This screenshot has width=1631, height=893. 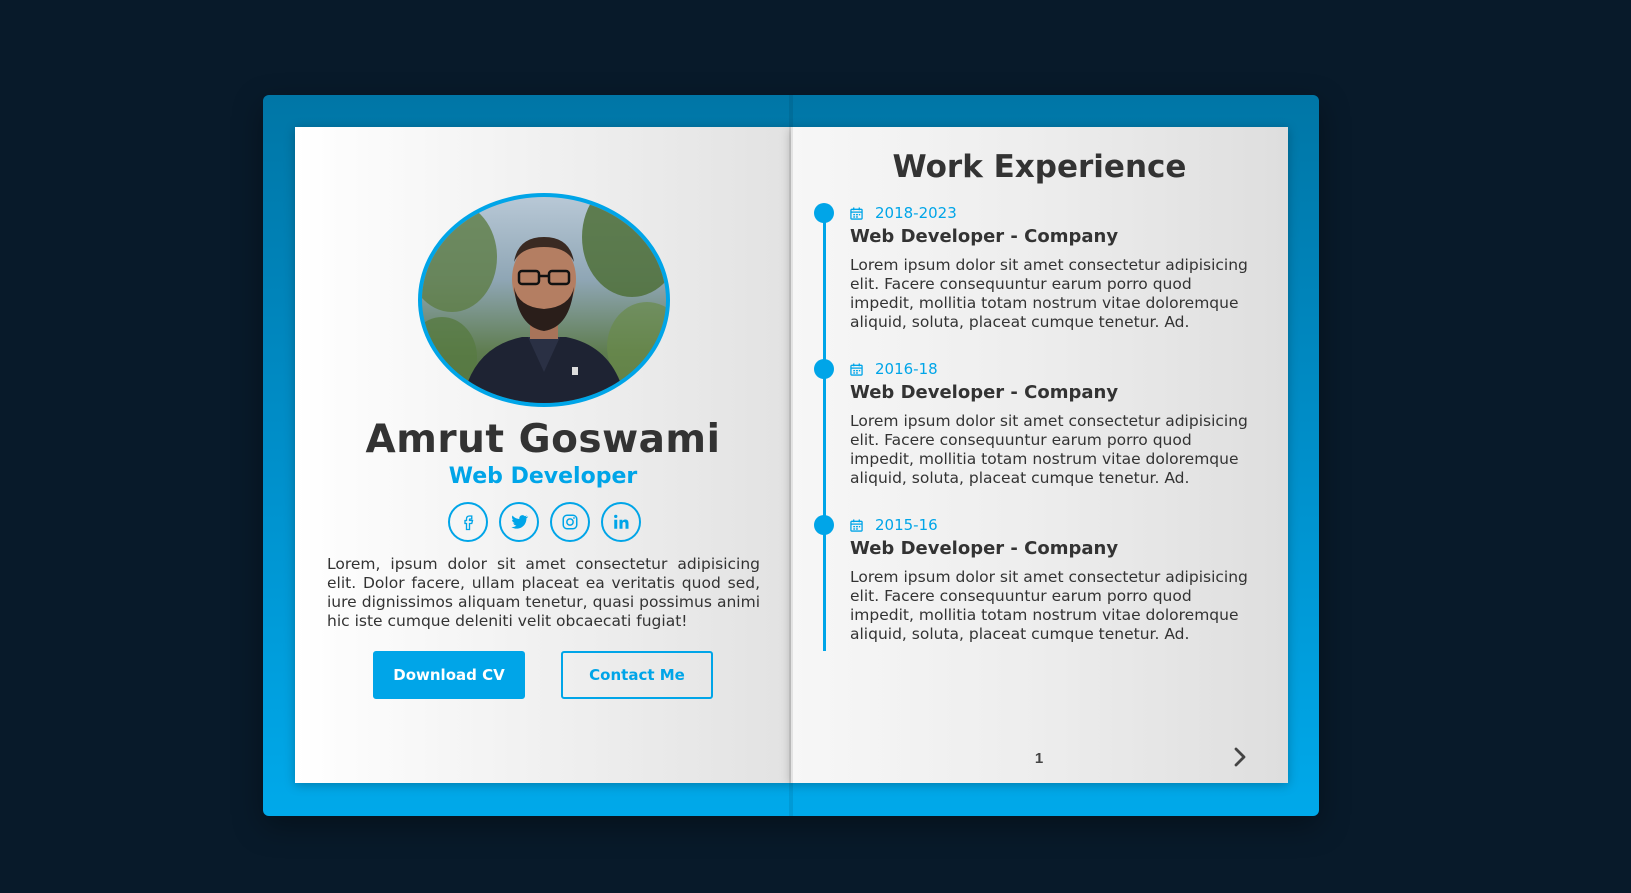 What do you see at coordinates (637, 675) in the screenshot?
I see `contact-me-button: Contact Me` at bounding box center [637, 675].